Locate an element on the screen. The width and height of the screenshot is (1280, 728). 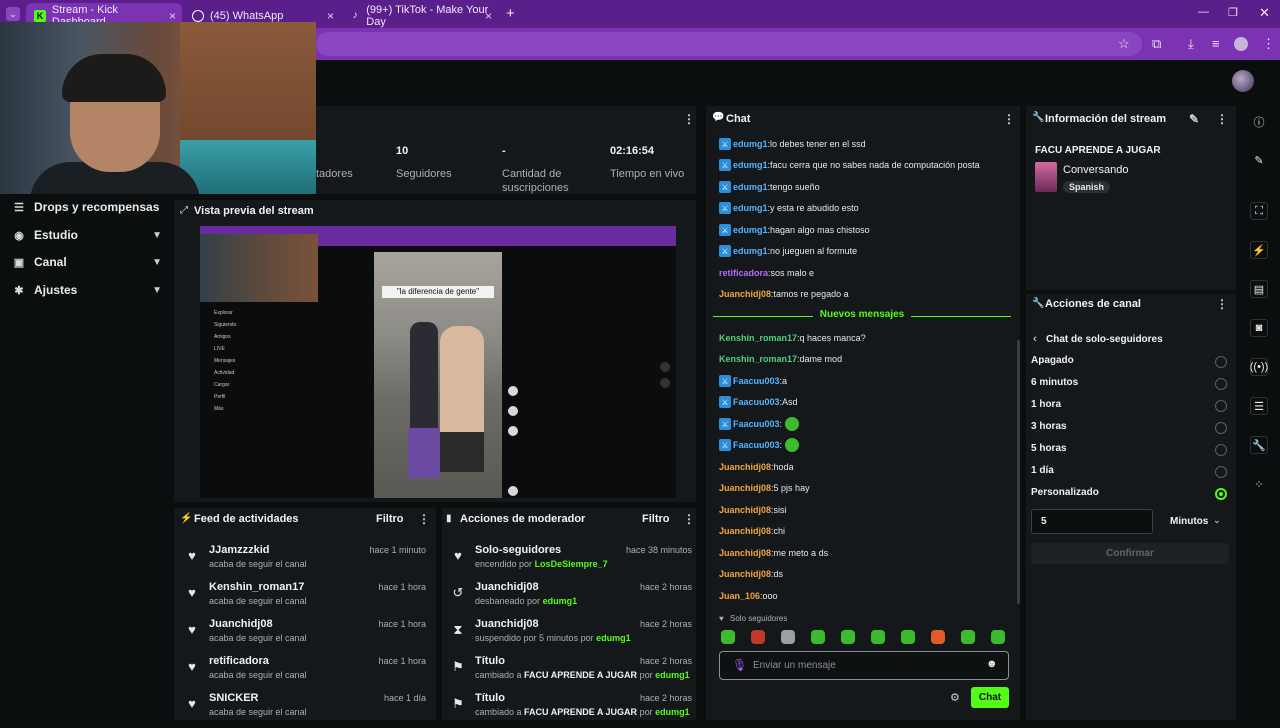
follower-mode-option: 5 horas is located at coordinates (1130, 450).